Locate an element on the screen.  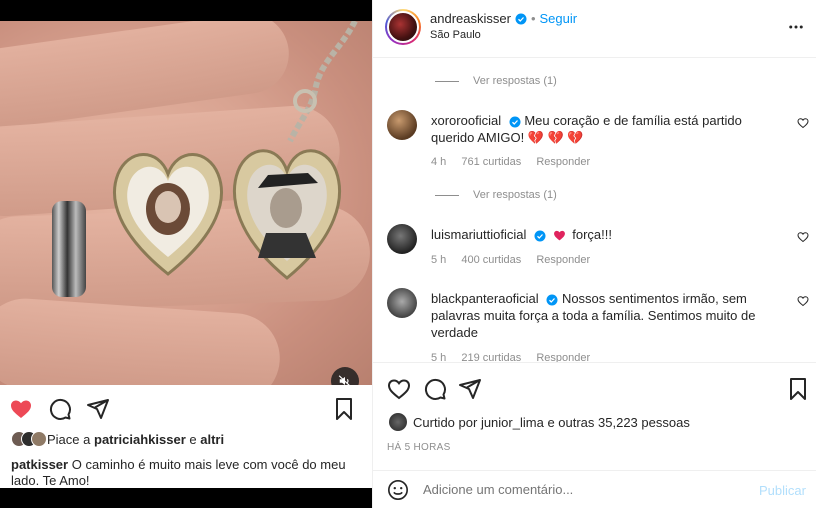
comment-meta: 5 h 219 curtidas Responder is located at coordinates (516, 357).